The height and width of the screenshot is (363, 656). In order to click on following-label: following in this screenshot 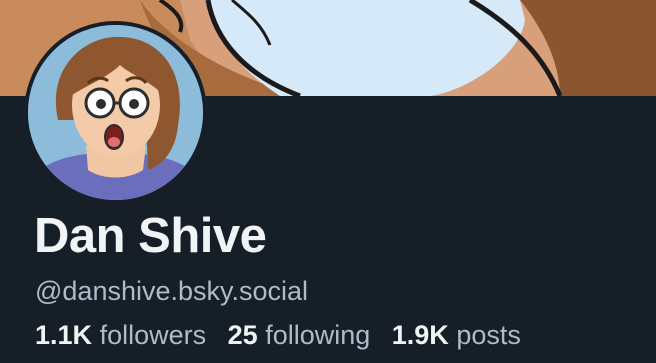, I will do `click(318, 335)`.